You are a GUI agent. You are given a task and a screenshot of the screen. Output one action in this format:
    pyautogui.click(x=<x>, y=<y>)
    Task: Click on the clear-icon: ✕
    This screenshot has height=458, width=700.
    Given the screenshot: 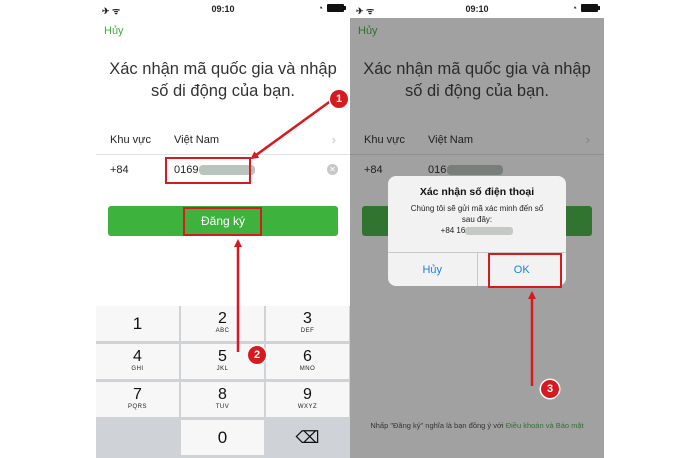 What is the action you would take?
    pyautogui.click(x=332, y=169)
    